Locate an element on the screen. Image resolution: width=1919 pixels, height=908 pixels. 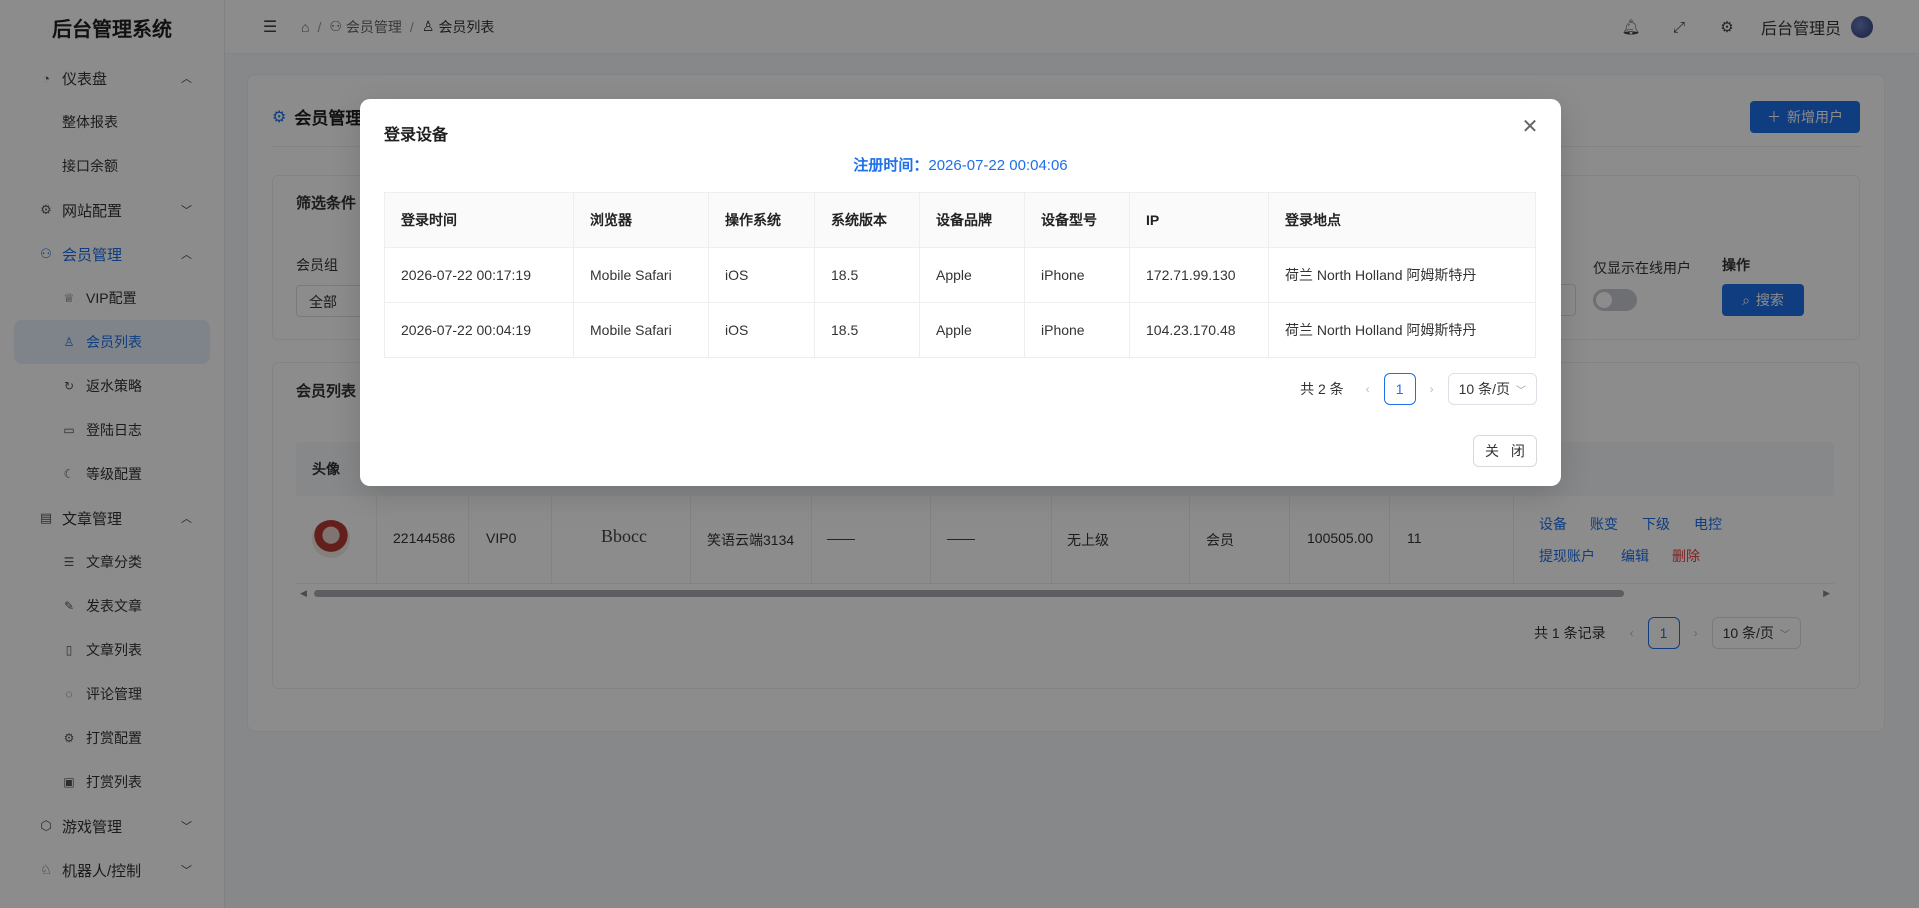
column-header: 浏览器 is located at coordinates (641, 220).